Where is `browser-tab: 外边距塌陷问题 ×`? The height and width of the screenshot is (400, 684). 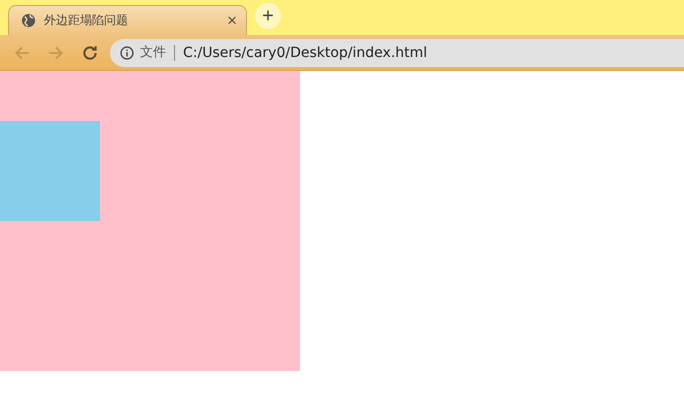 browser-tab: 外边距塌陷问题 × is located at coordinates (127, 20).